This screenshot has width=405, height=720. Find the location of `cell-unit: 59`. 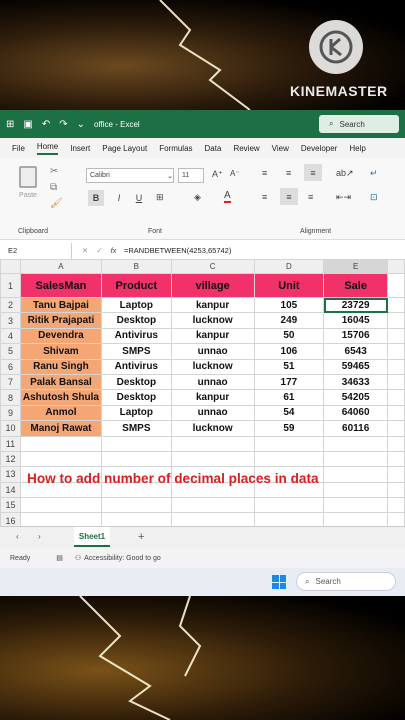

cell-unit: 59 is located at coordinates (289, 428).